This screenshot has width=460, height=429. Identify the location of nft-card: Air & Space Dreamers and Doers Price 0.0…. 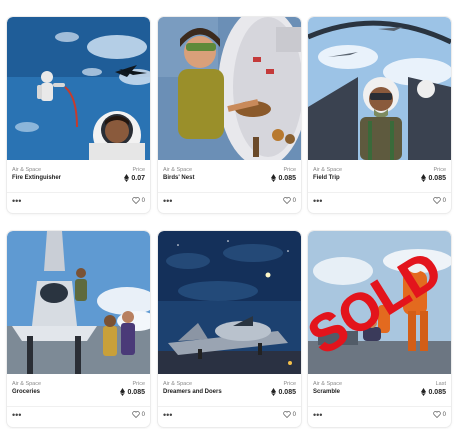
(229, 329).